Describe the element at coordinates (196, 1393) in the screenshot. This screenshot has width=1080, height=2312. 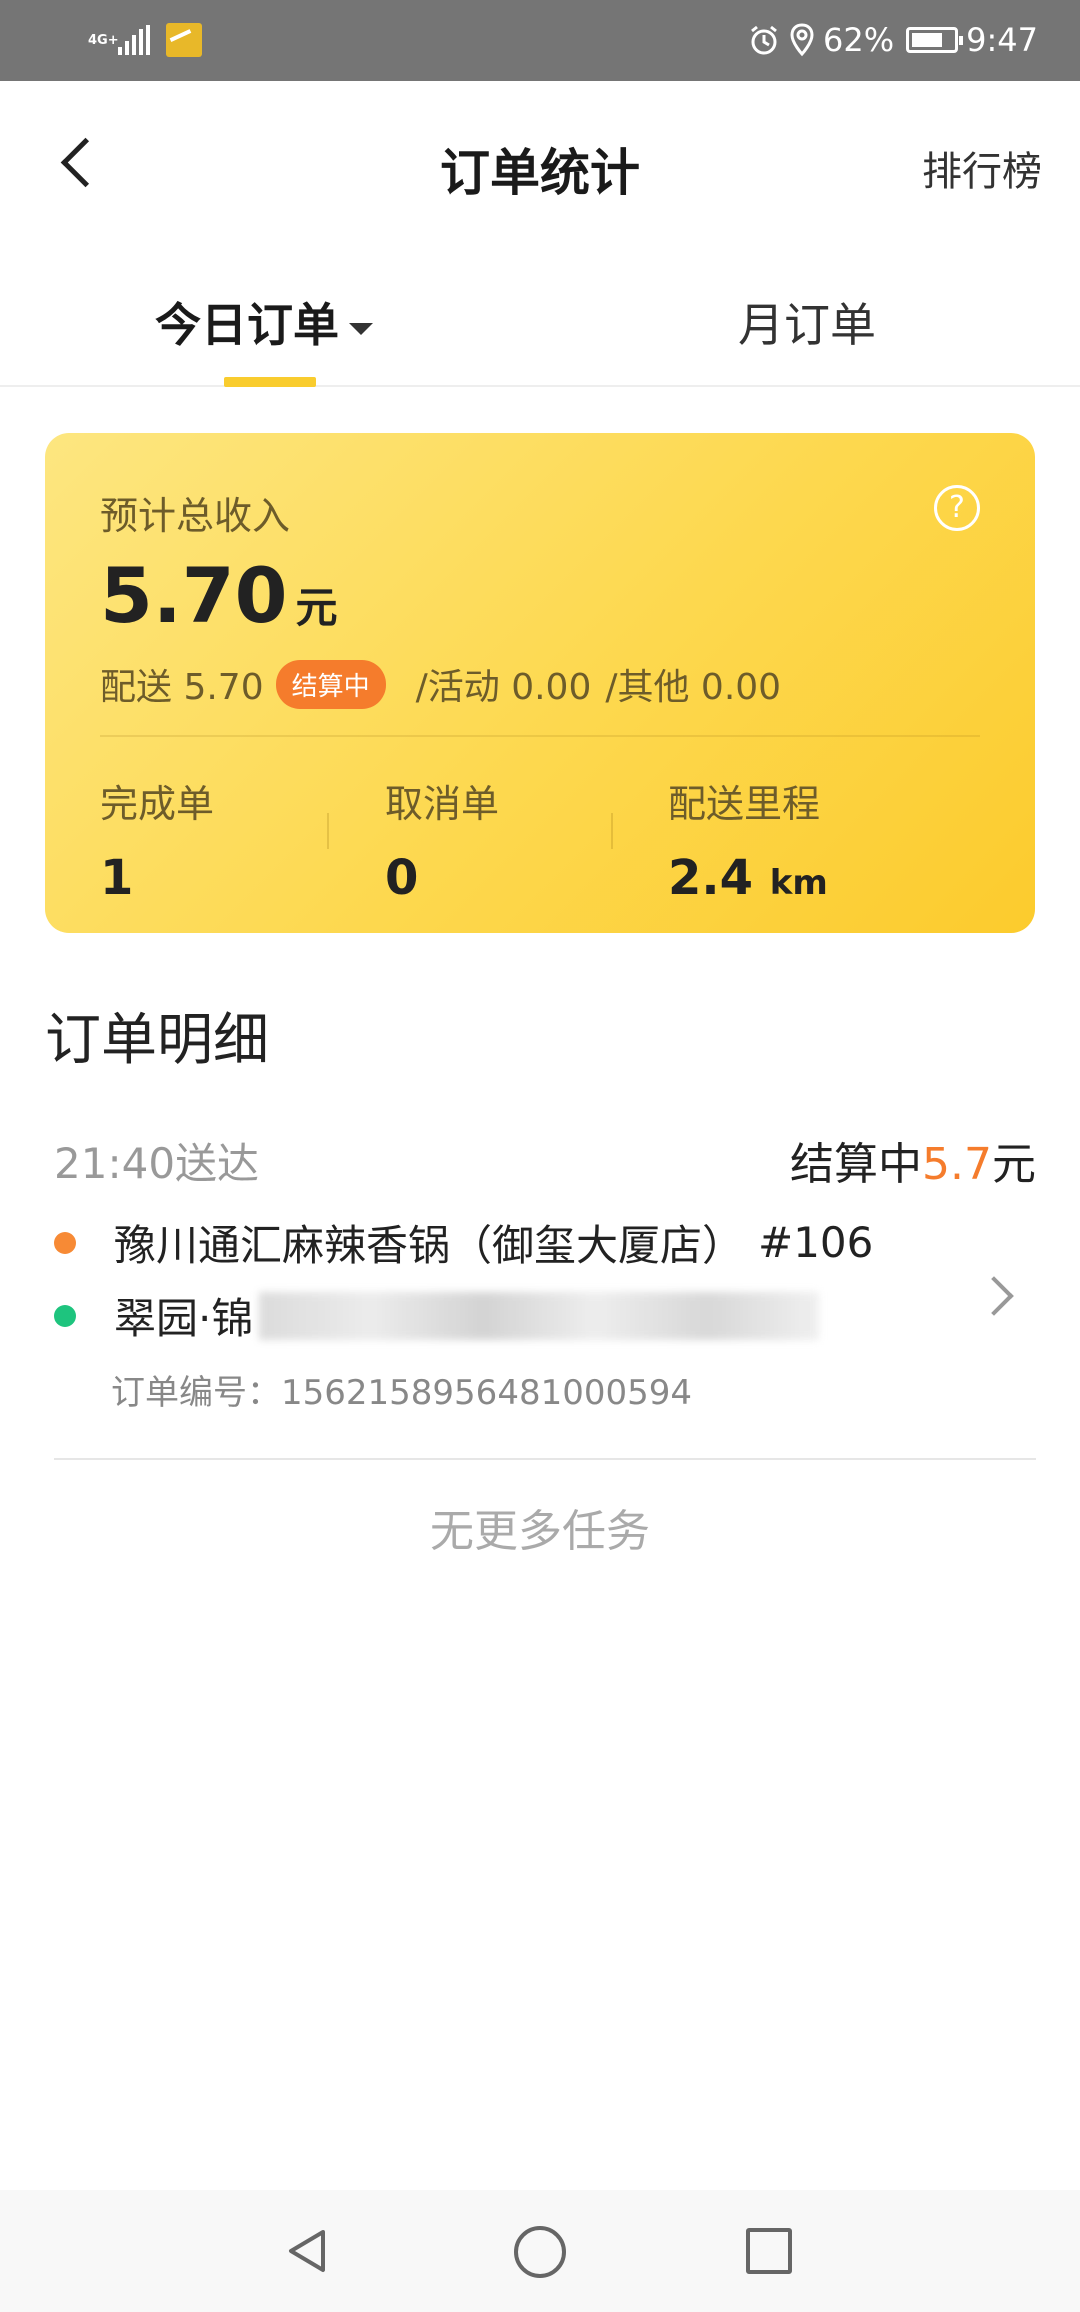
I see `order-number-label: 订单编号：` at that location.